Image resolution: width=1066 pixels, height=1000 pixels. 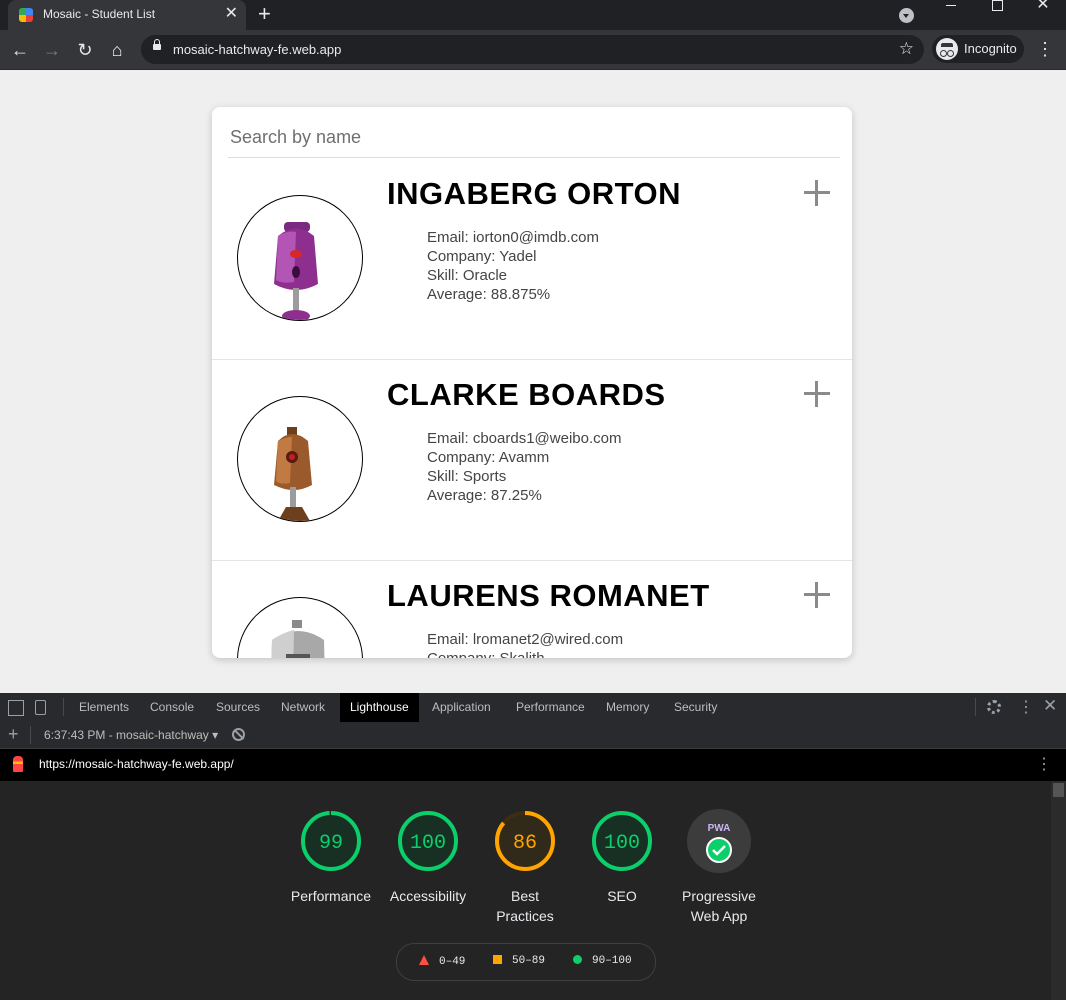 I want to click on triangle-icon, so click(x=424, y=960).